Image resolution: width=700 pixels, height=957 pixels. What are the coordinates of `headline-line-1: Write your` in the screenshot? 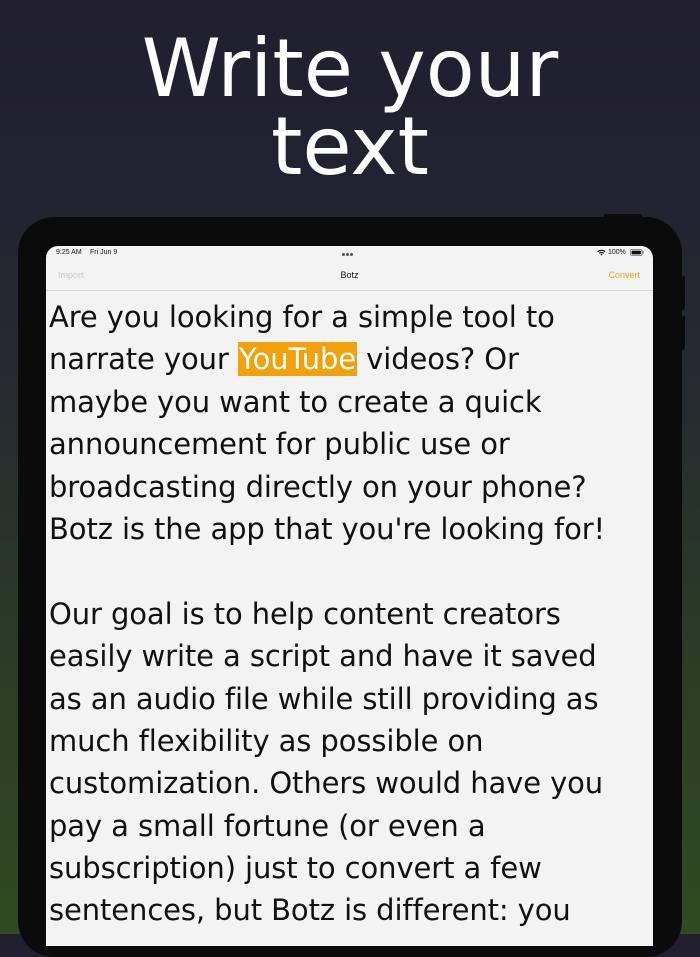 It's located at (350, 68).